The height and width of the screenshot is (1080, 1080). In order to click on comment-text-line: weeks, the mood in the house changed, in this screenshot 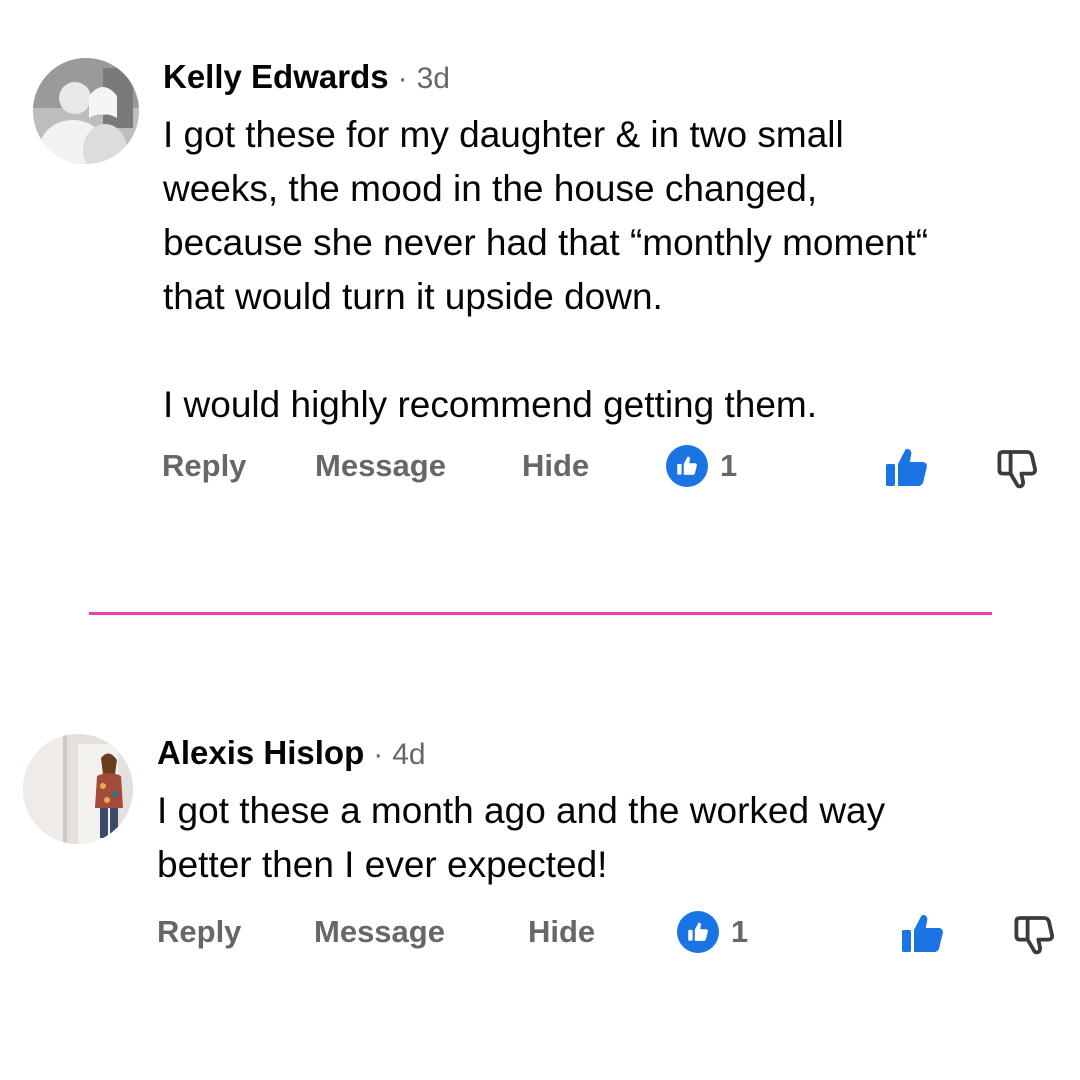, I will do `click(490, 188)`.